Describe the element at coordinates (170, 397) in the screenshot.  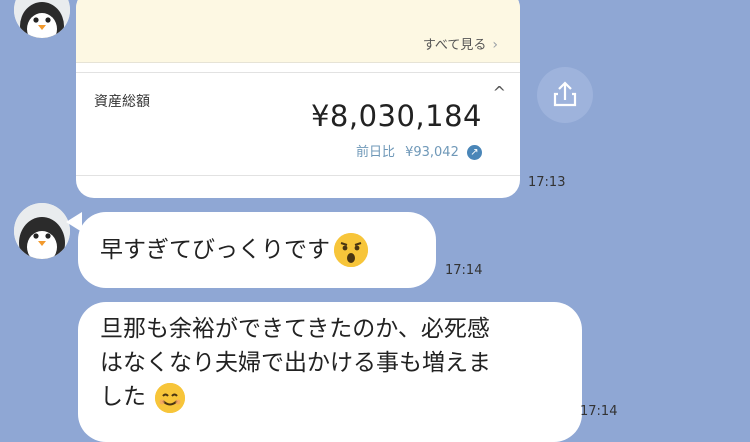
I see `smiling-face-emoji` at that location.